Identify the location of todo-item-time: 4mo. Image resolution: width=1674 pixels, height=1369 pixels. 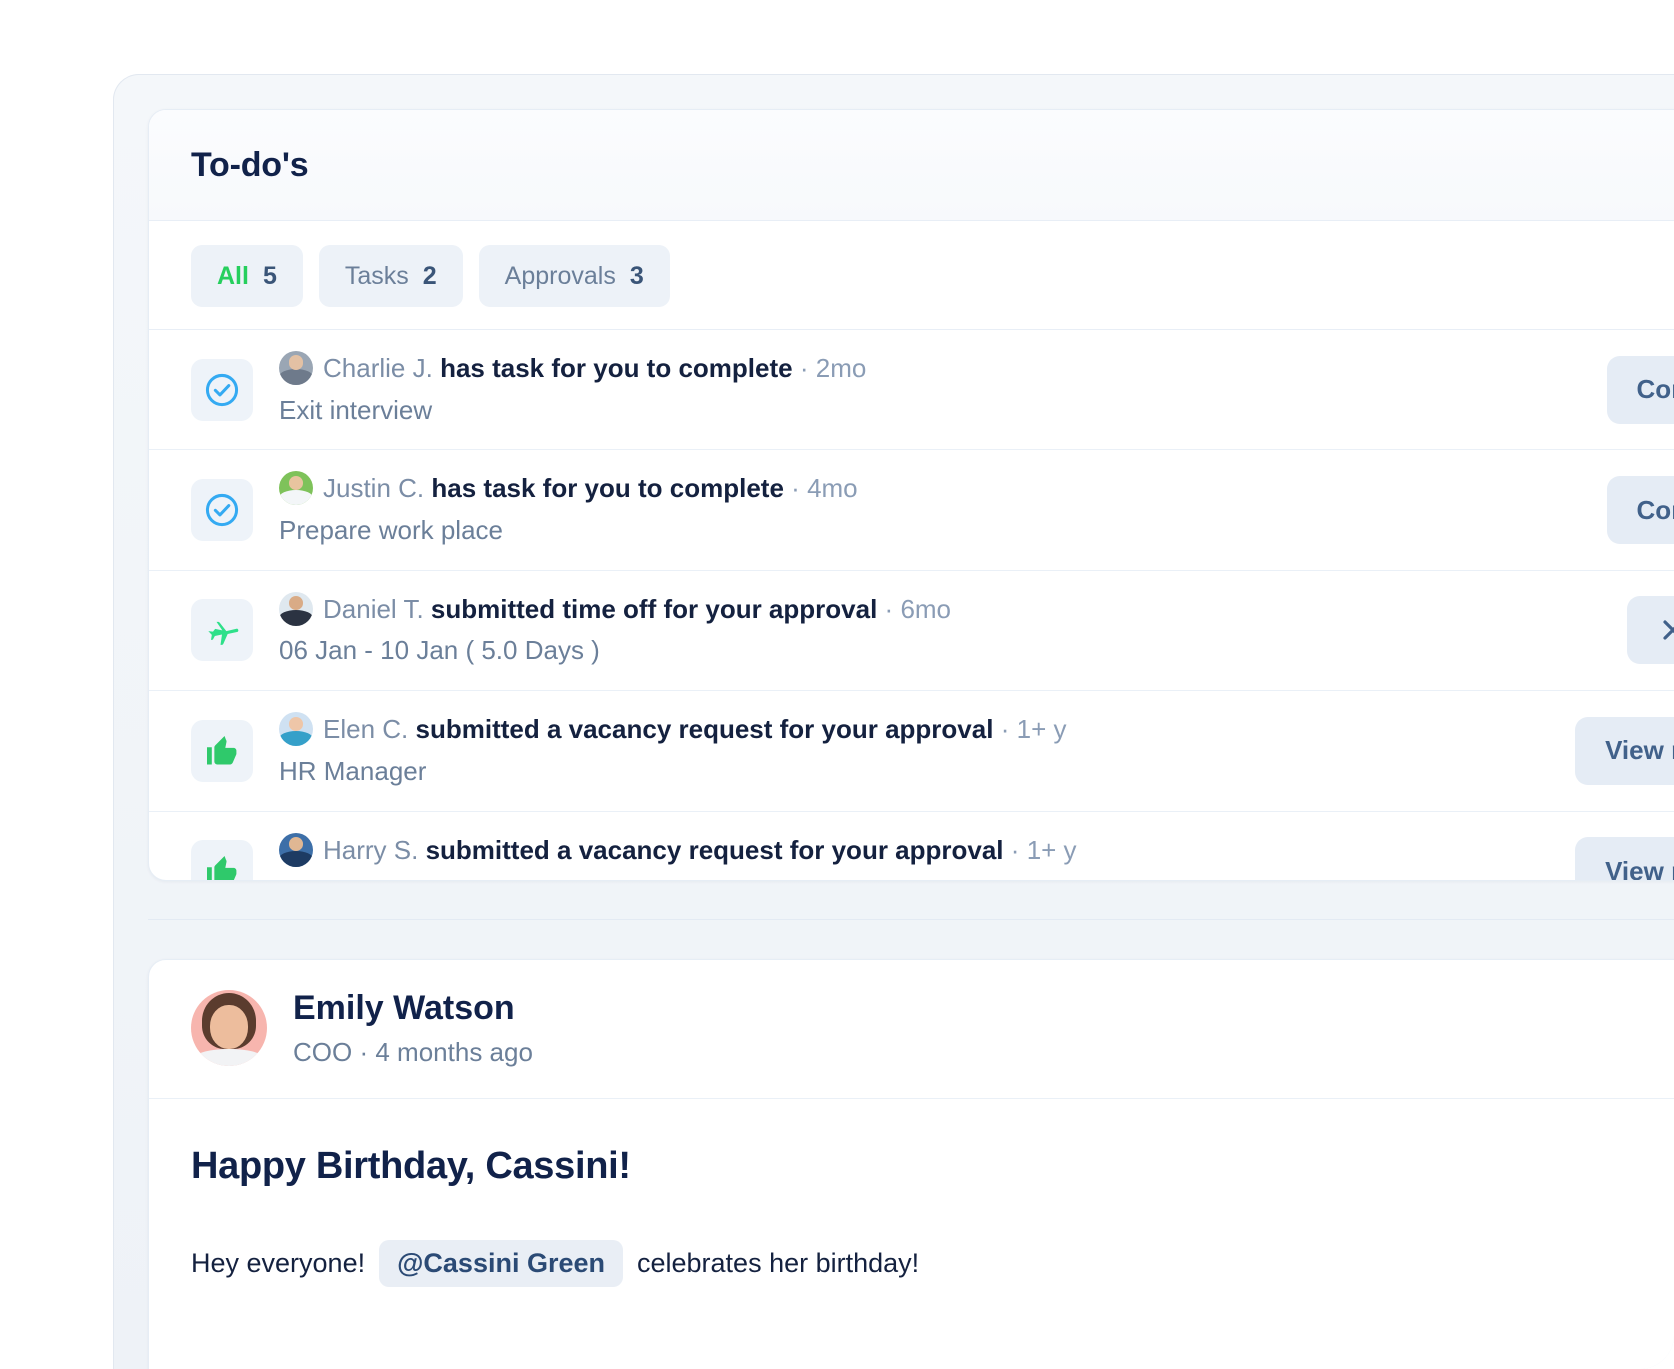
(832, 488).